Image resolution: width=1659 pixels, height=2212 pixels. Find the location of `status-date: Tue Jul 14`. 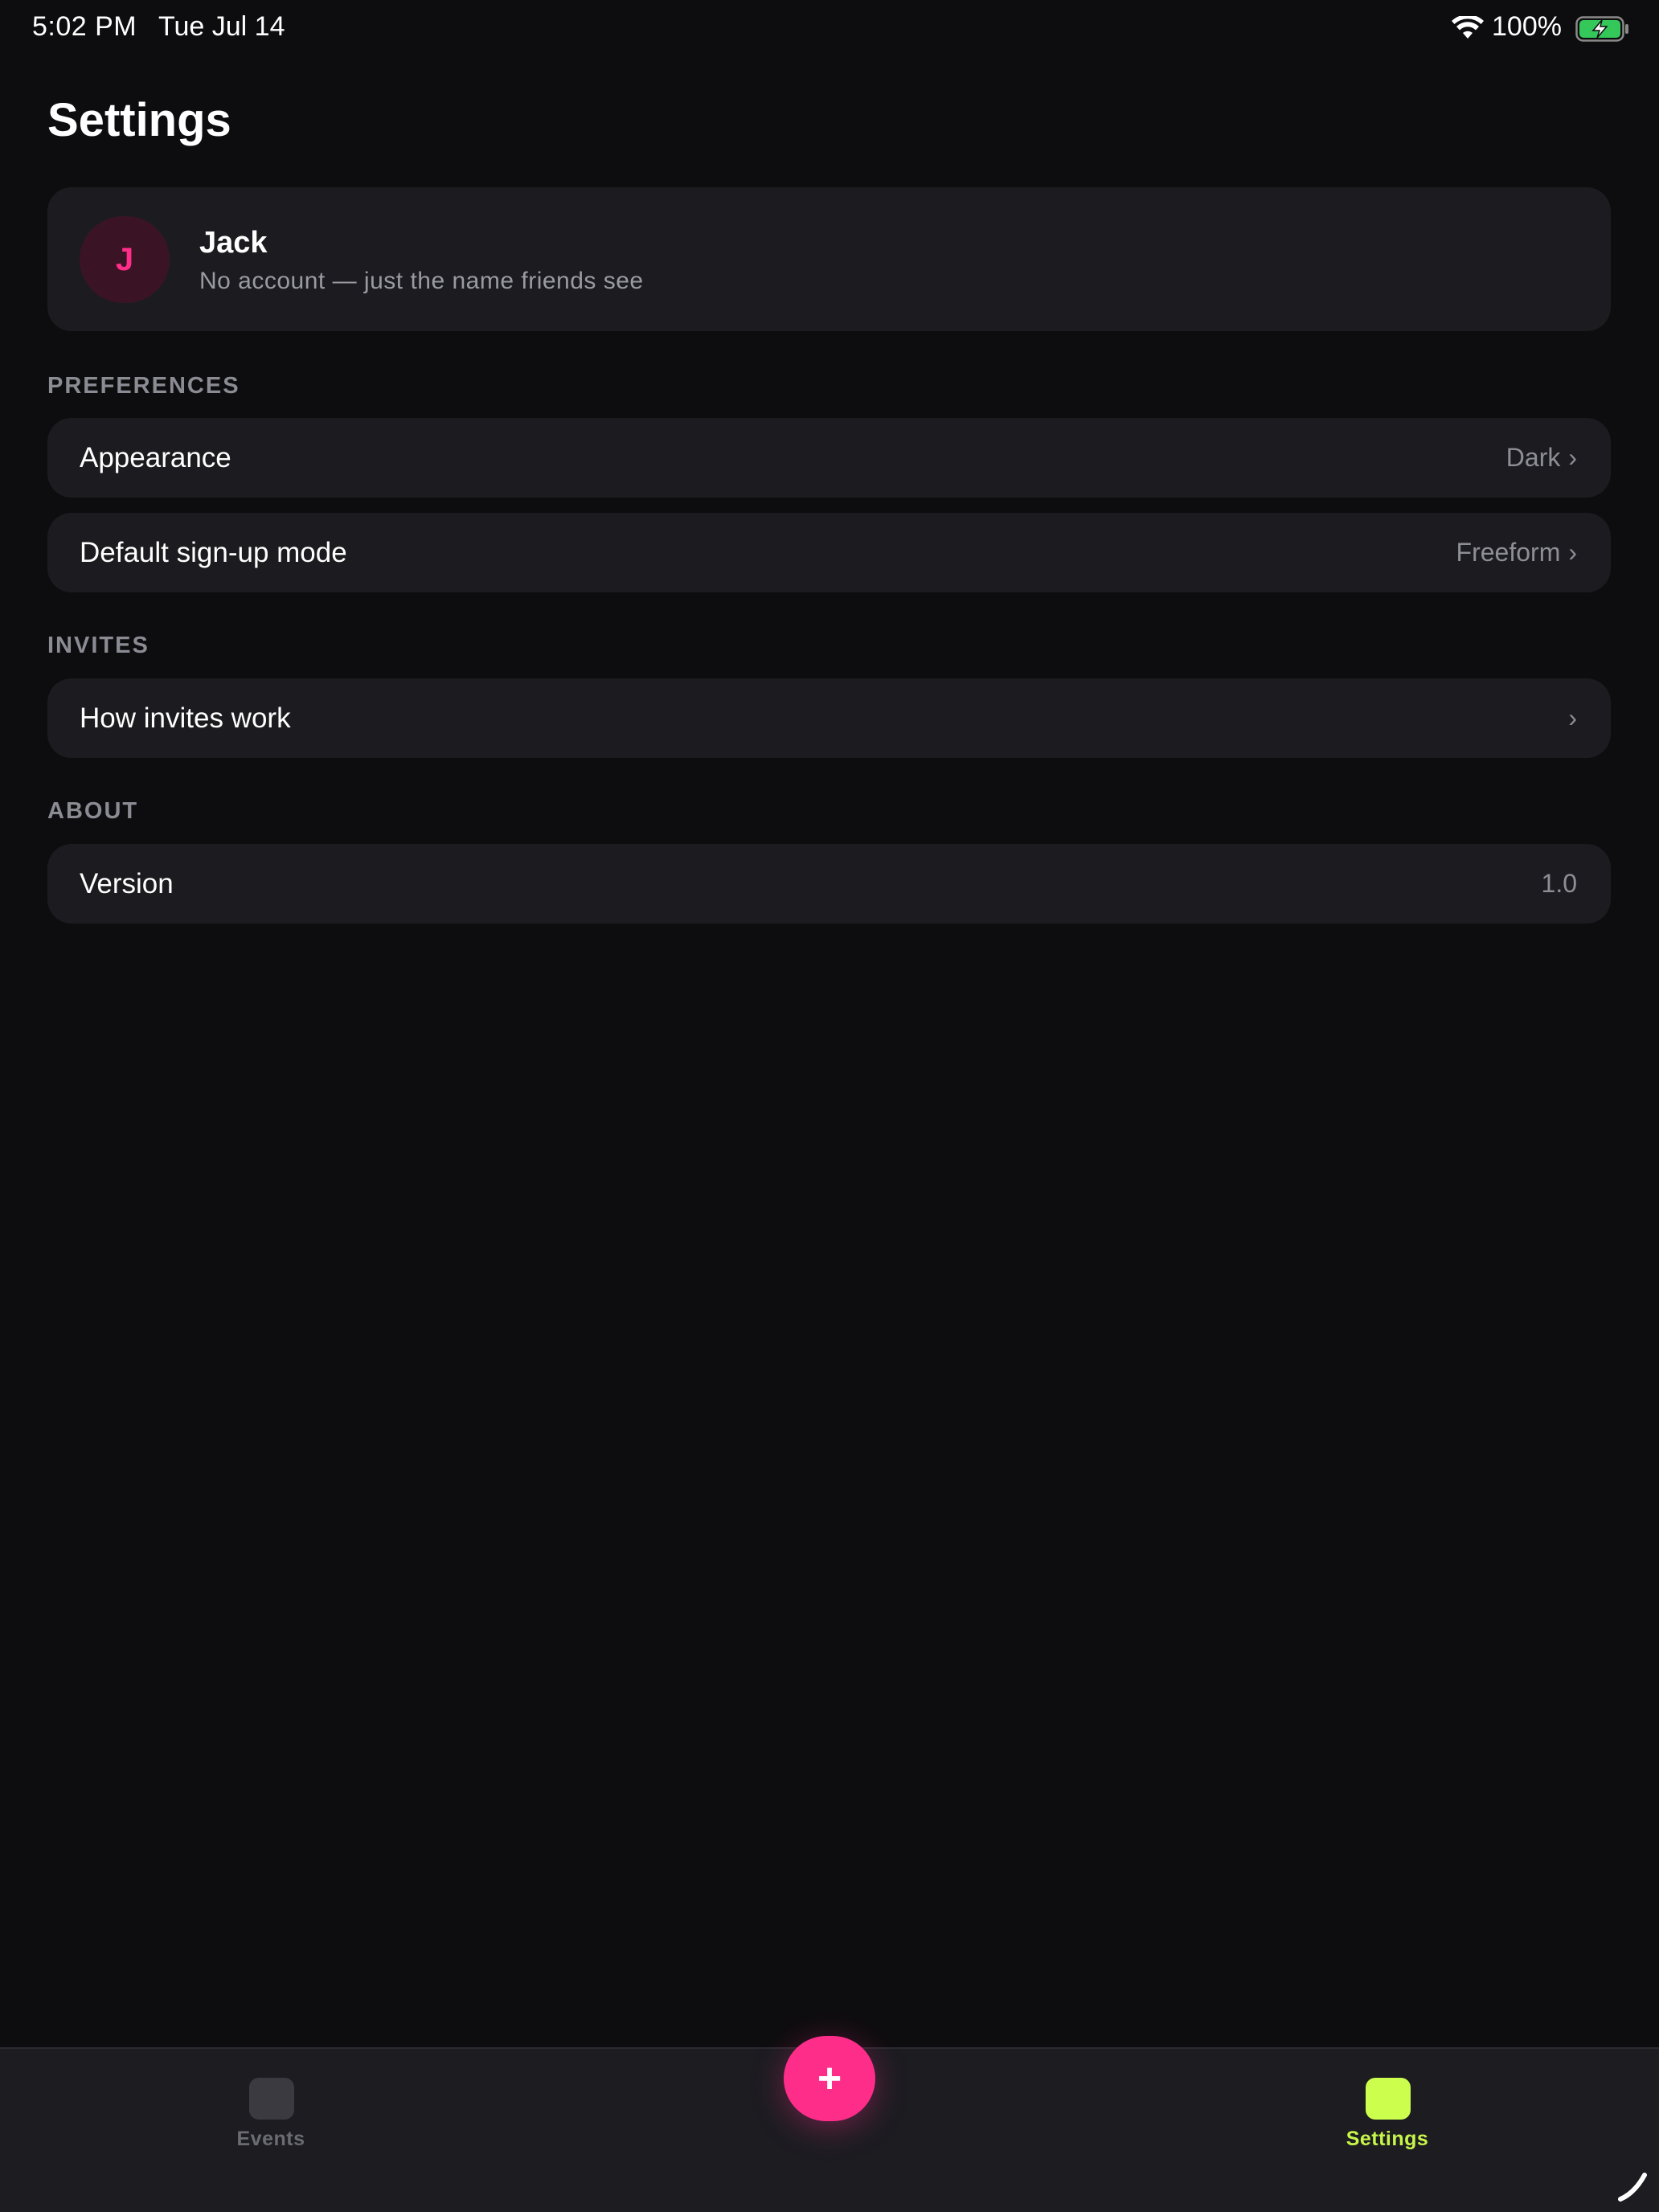

status-date: Tue Jul 14 is located at coordinates (221, 26).